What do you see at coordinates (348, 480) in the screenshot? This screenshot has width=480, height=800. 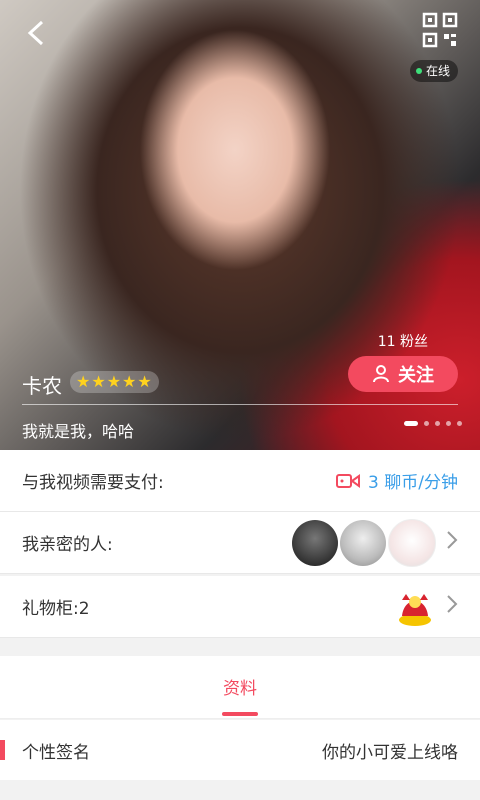 I see `video-camera-icon` at bounding box center [348, 480].